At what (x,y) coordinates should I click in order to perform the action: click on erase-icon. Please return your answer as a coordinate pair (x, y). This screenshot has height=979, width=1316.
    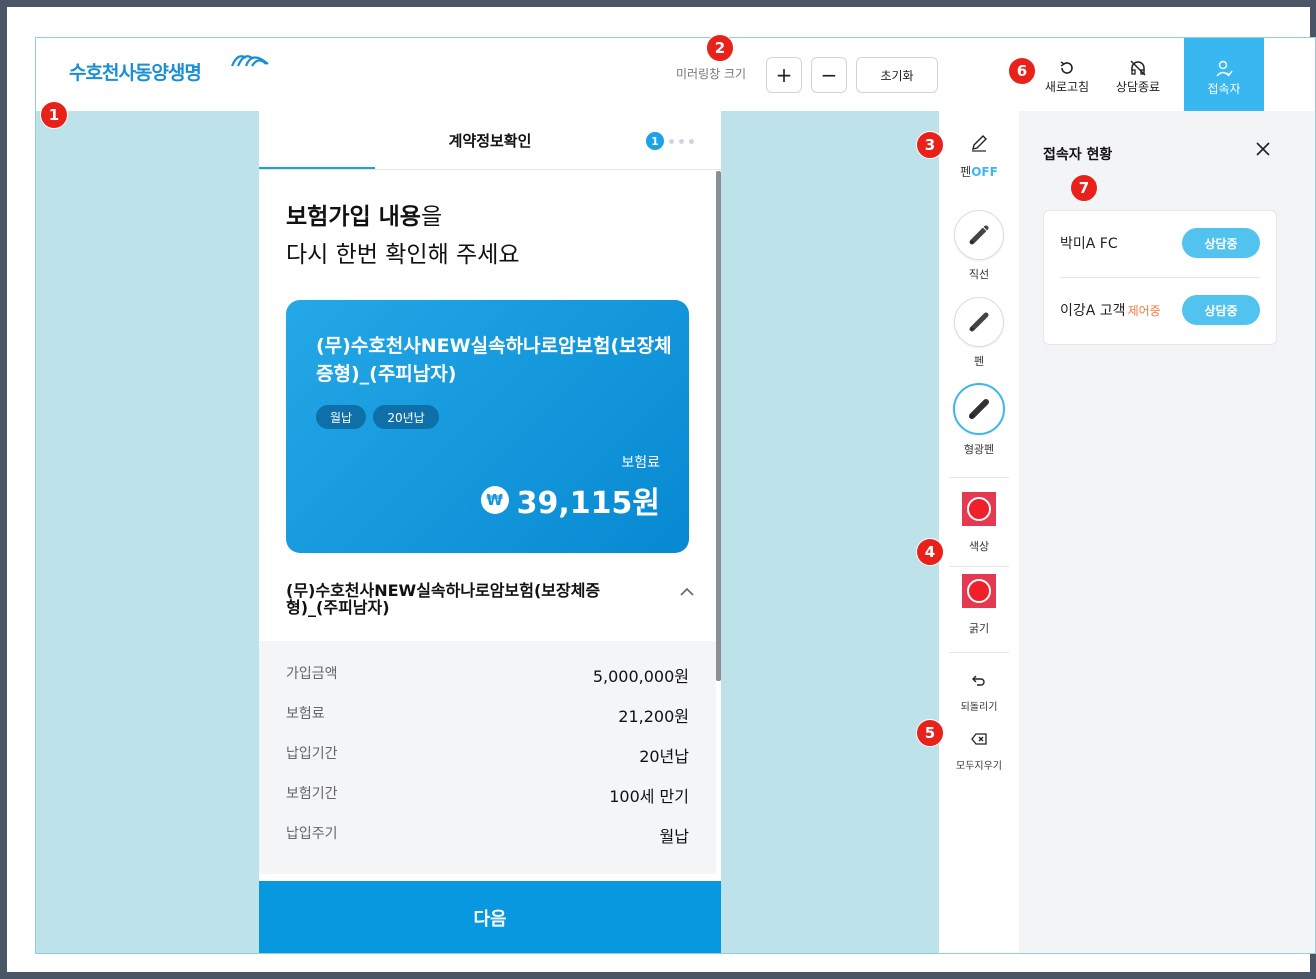
    Looking at the image, I should click on (979, 741).